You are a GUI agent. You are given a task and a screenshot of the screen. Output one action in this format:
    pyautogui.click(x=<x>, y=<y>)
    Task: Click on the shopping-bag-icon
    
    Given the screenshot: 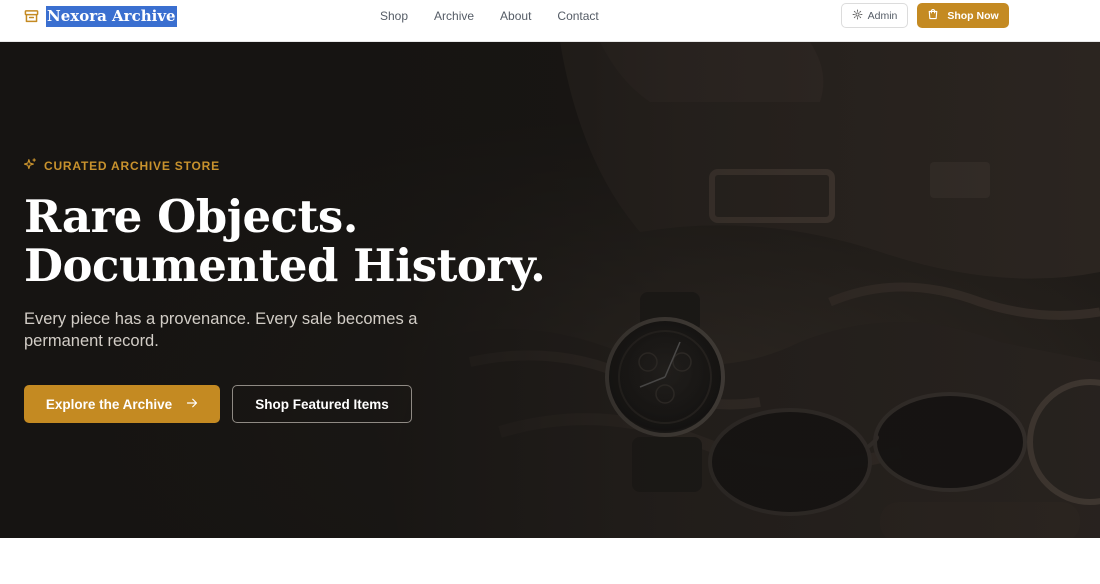 What is the action you would take?
    pyautogui.click(x=933, y=15)
    